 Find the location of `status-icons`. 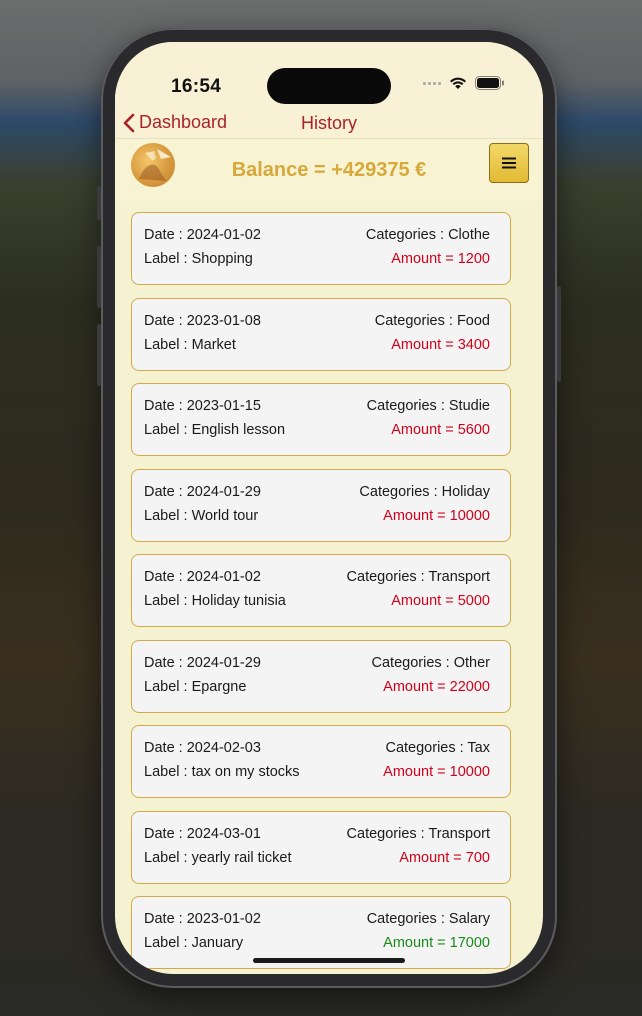

status-icons is located at coordinates (464, 83).